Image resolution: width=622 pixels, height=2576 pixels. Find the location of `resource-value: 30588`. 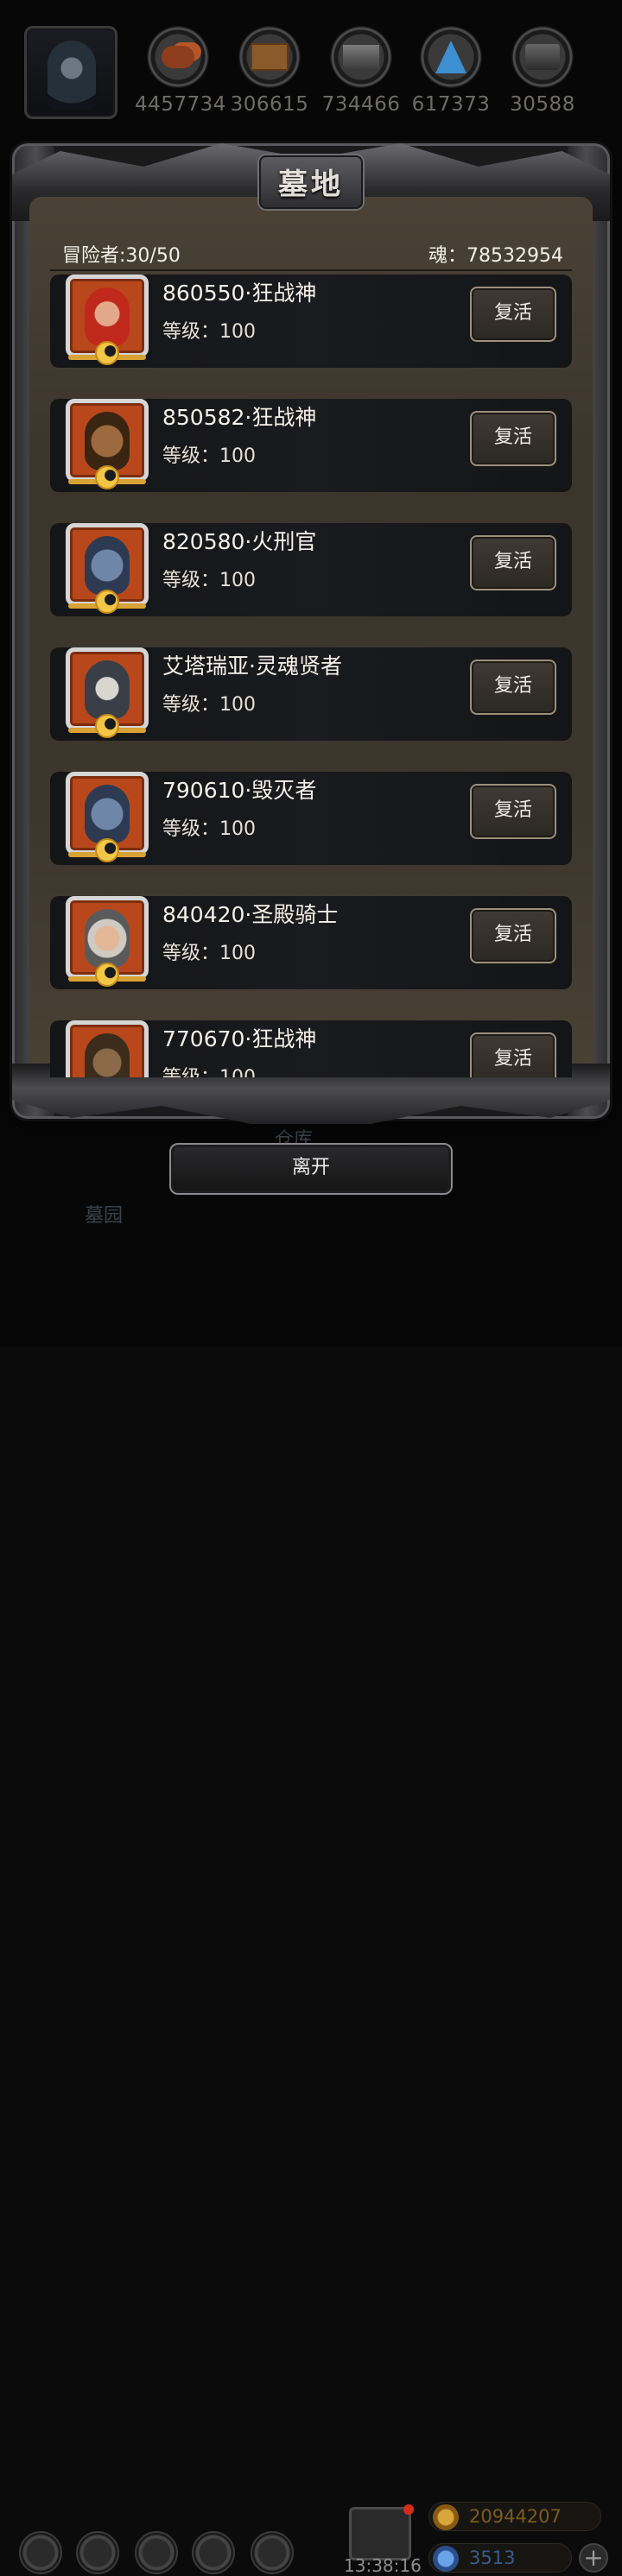

resource-value: 30588 is located at coordinates (542, 104).